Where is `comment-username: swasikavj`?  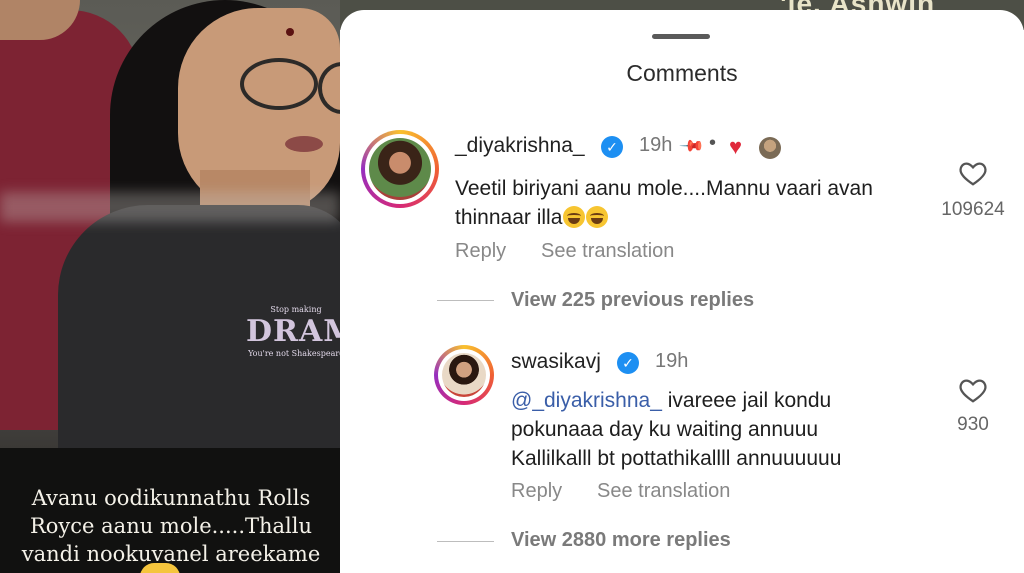
comment-username: swasikavj is located at coordinates (556, 362).